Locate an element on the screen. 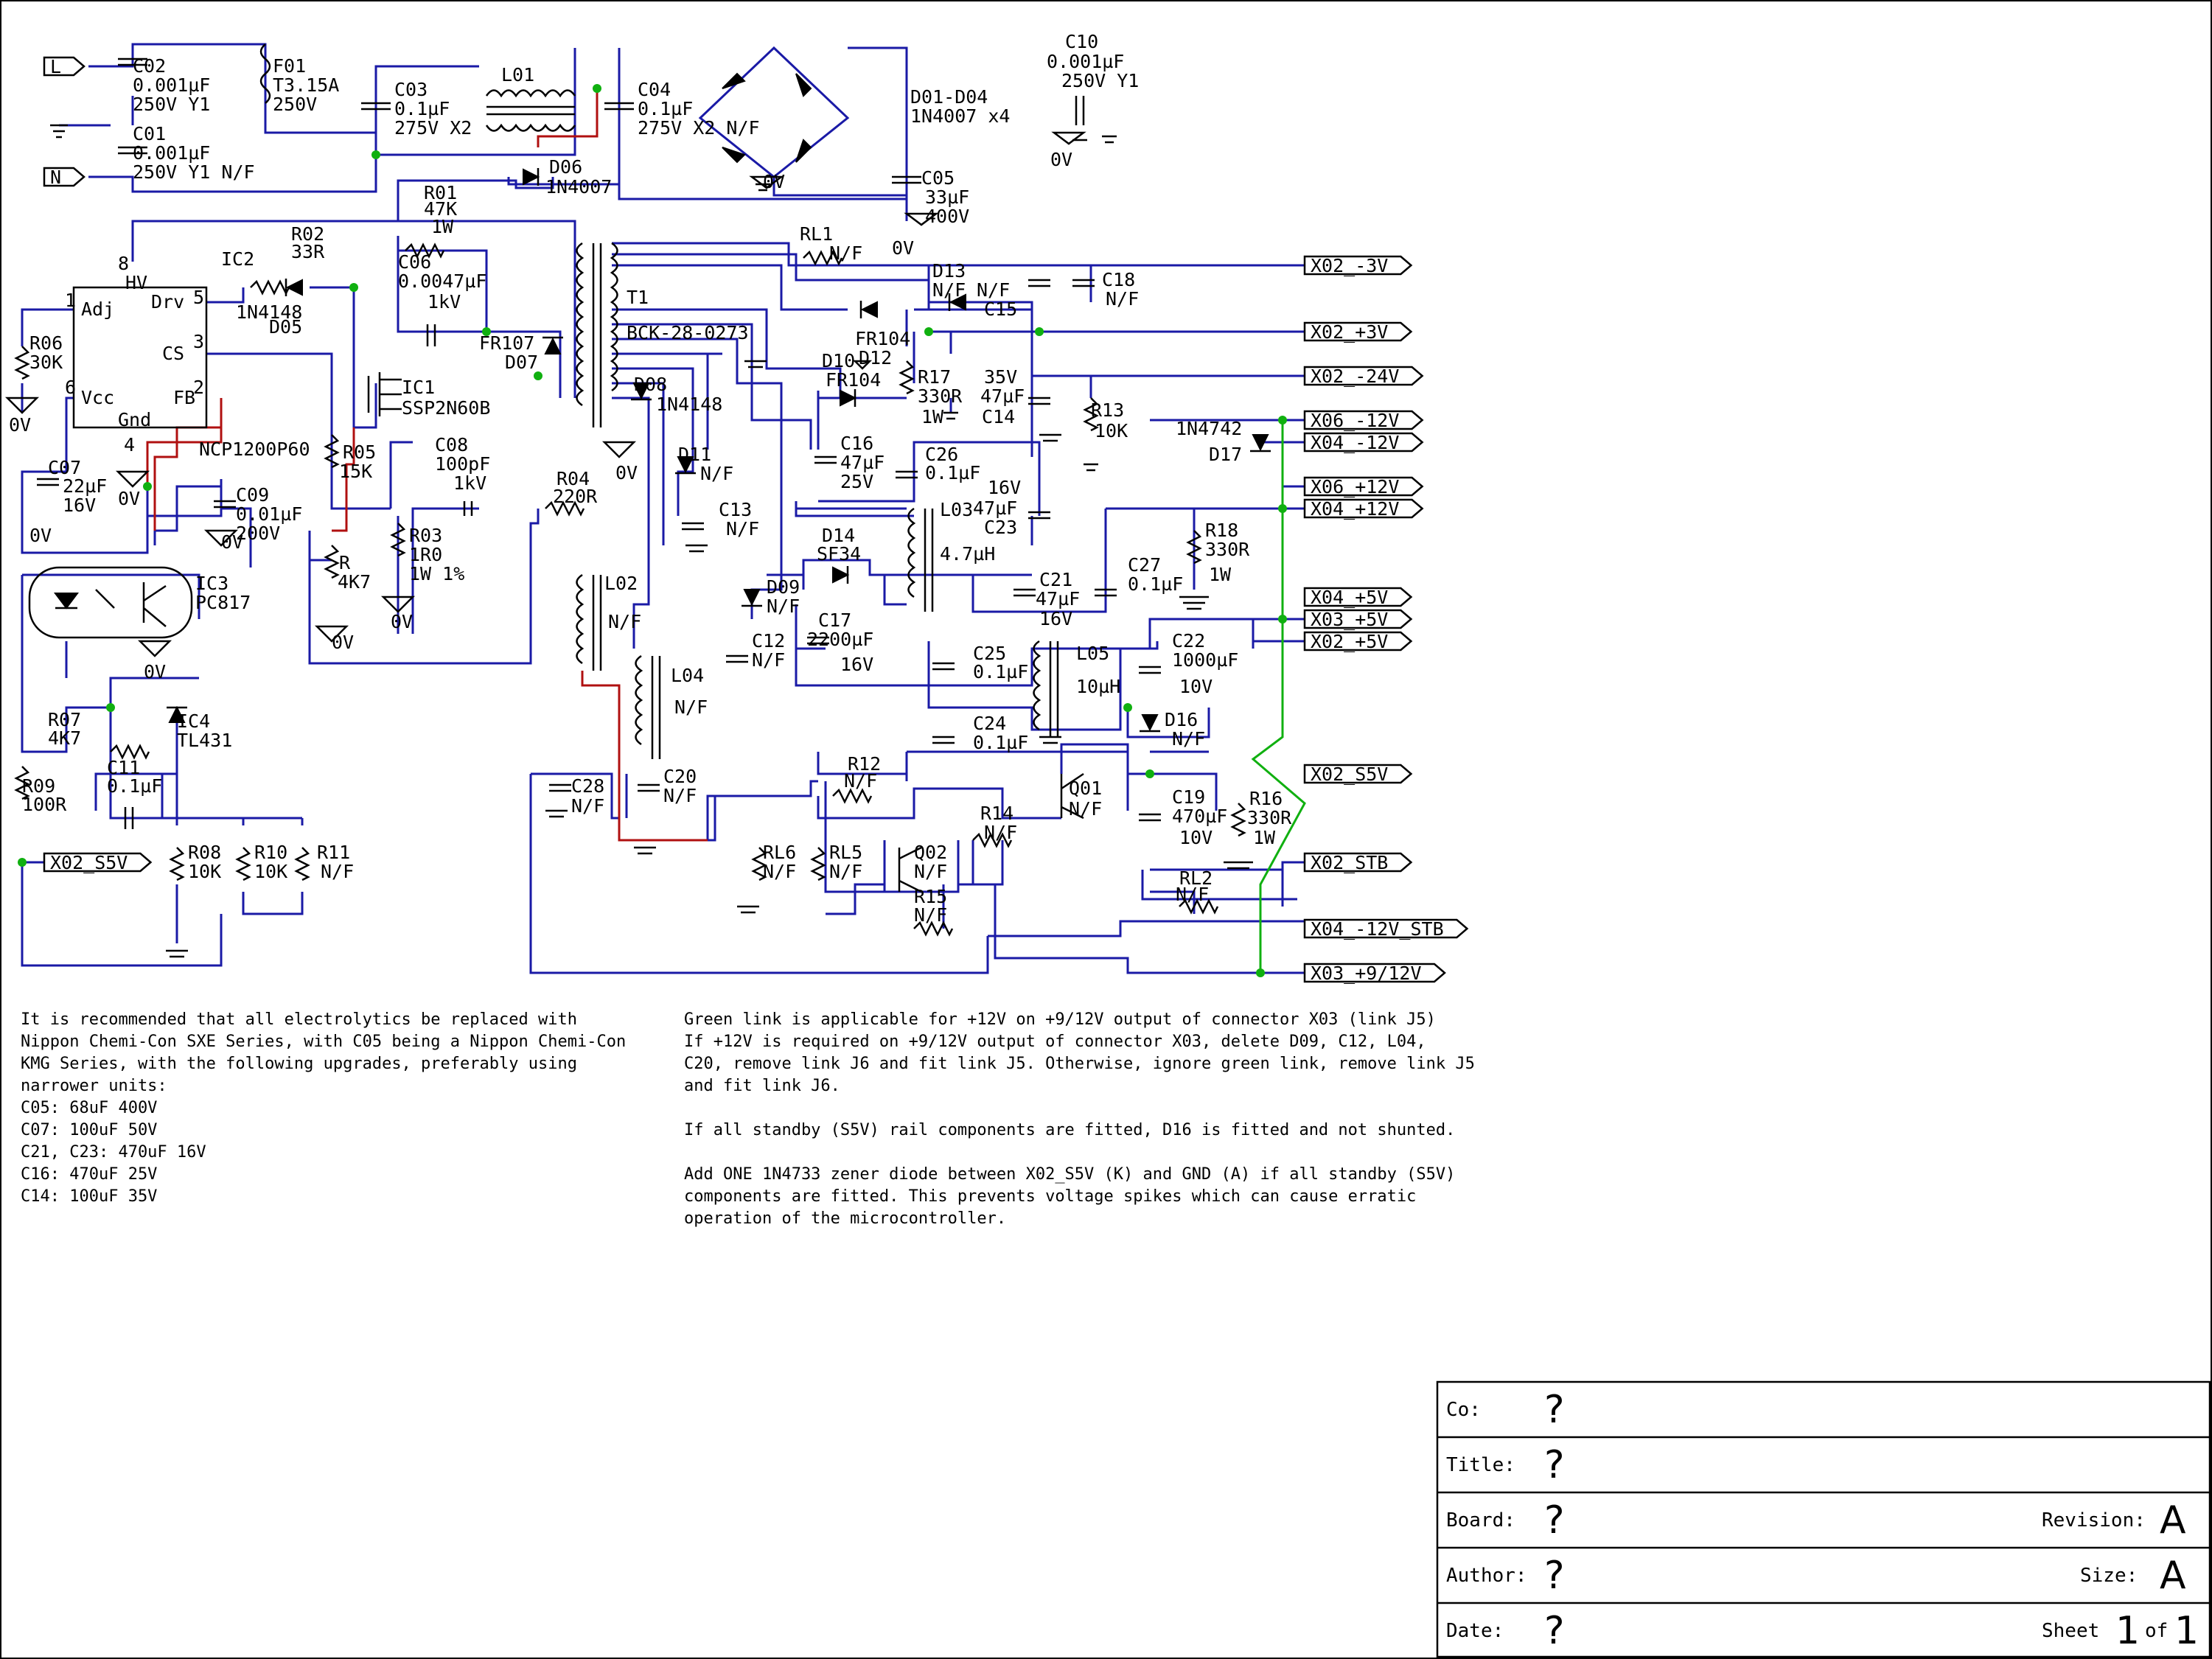  component-label: CS is located at coordinates (173, 353).